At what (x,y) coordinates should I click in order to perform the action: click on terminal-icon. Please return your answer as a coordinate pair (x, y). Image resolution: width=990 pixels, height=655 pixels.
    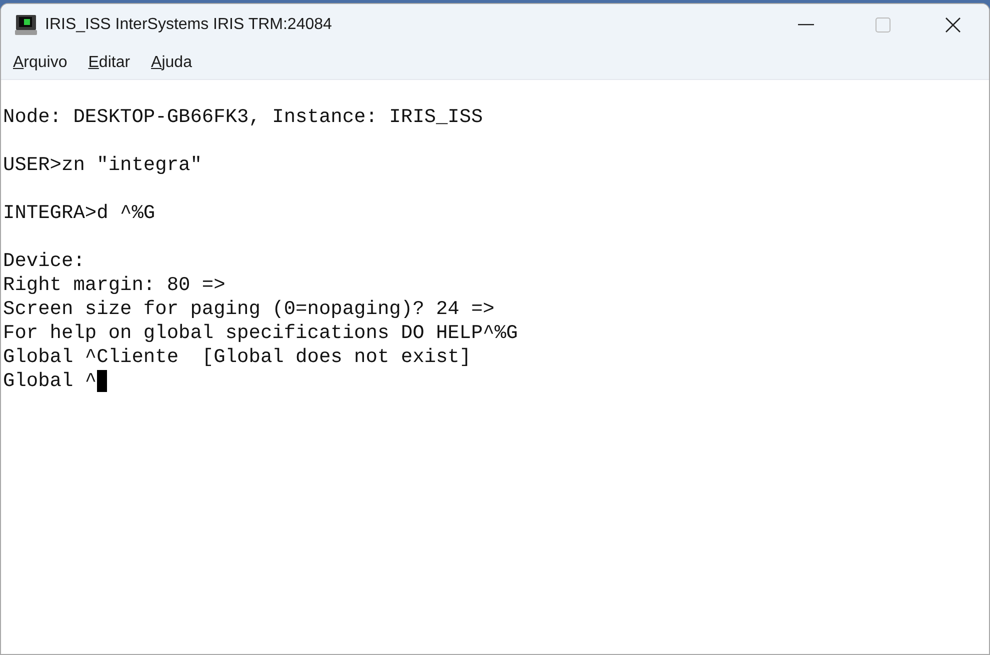
    Looking at the image, I should click on (26, 25).